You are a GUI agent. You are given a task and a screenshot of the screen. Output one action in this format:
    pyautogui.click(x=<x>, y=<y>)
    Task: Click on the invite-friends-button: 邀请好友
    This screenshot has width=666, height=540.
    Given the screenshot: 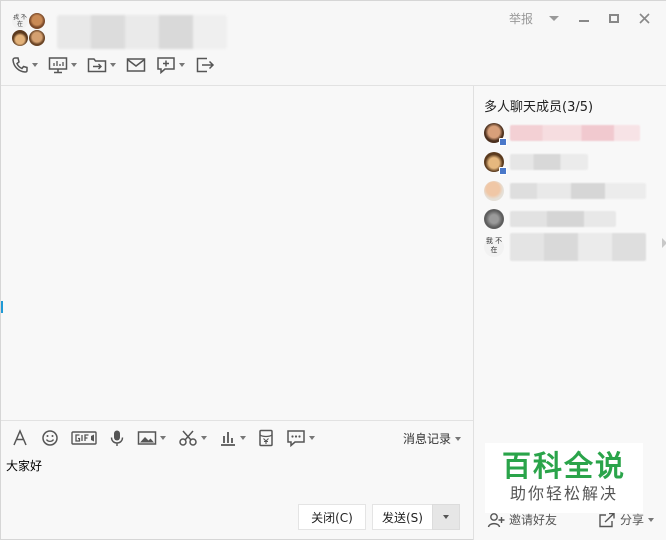 What is the action you would take?
    pyautogui.click(x=522, y=519)
    